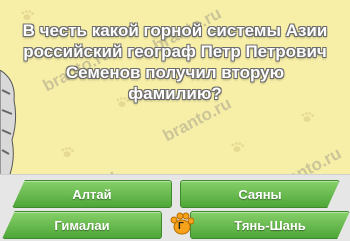  Describe the element at coordinates (92, 194) in the screenshot. I see `answer-button-altai: Алтай` at that location.